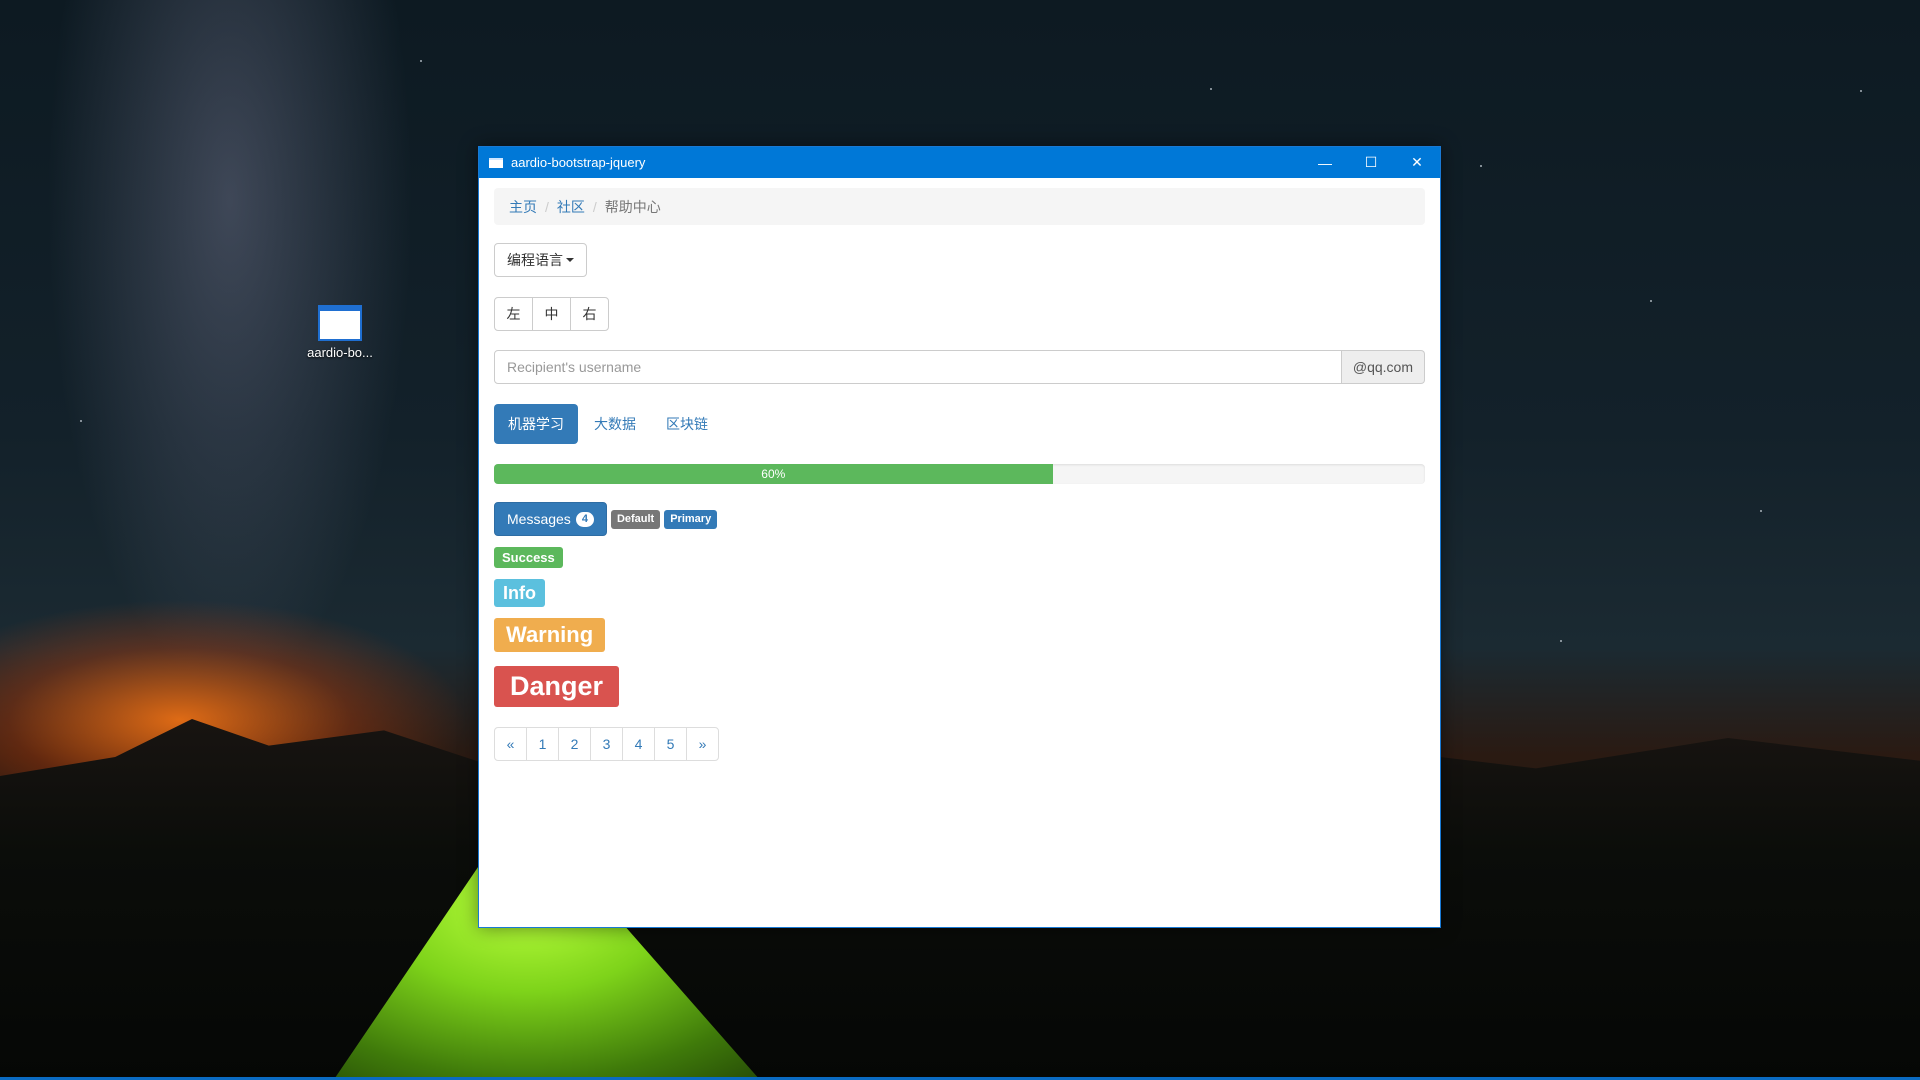 This screenshot has width=1920, height=1080. Describe the element at coordinates (959, 744) in the screenshot. I see `pagination: « 1 2 3 4 5 »` at that location.